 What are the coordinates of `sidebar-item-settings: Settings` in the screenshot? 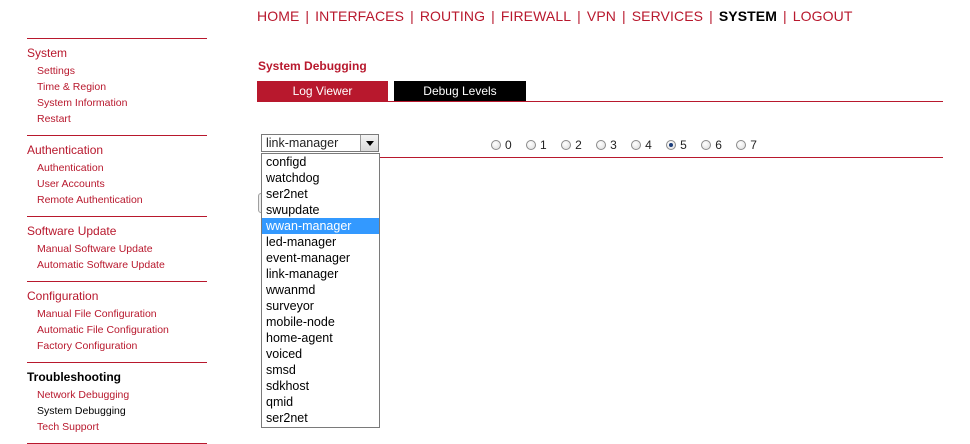 It's located at (122, 71).